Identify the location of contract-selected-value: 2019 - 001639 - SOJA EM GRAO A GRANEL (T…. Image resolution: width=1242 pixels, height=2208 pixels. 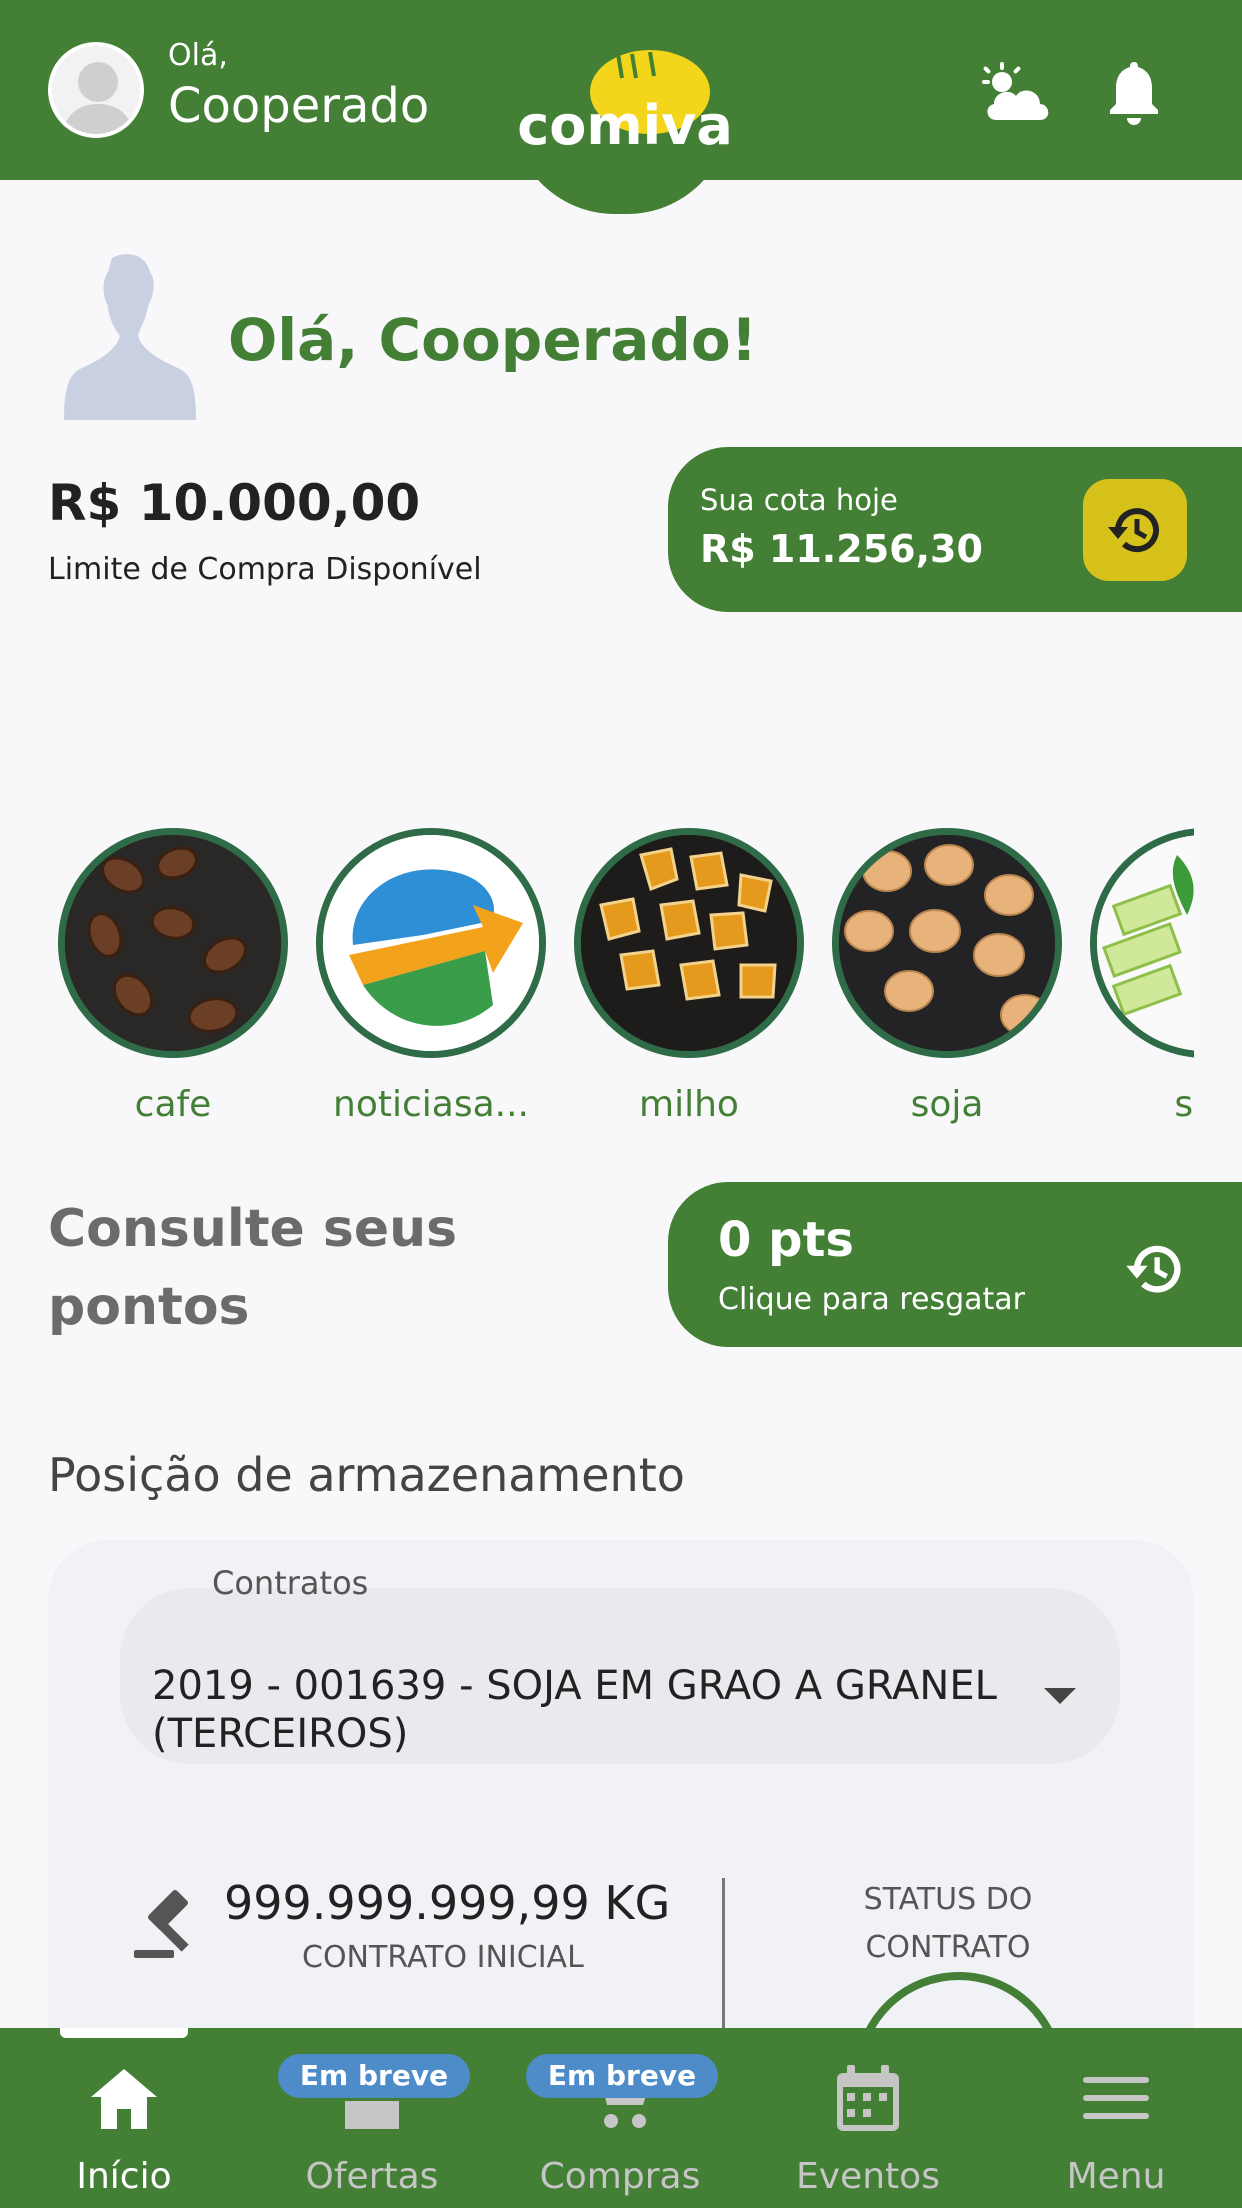
(574, 1710).